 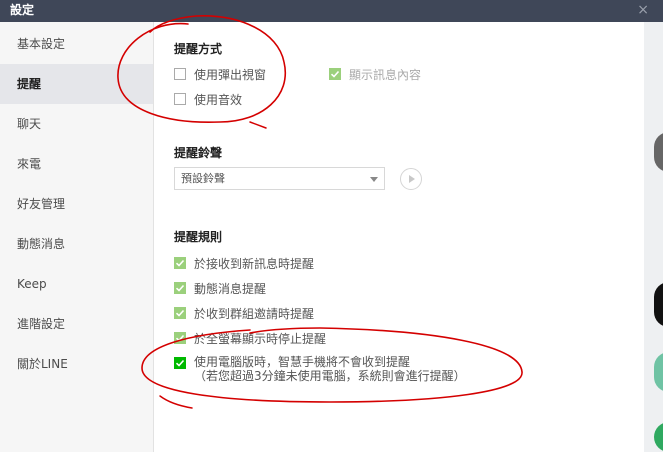 I want to click on show-content-checkbox, so click(x=335, y=74).